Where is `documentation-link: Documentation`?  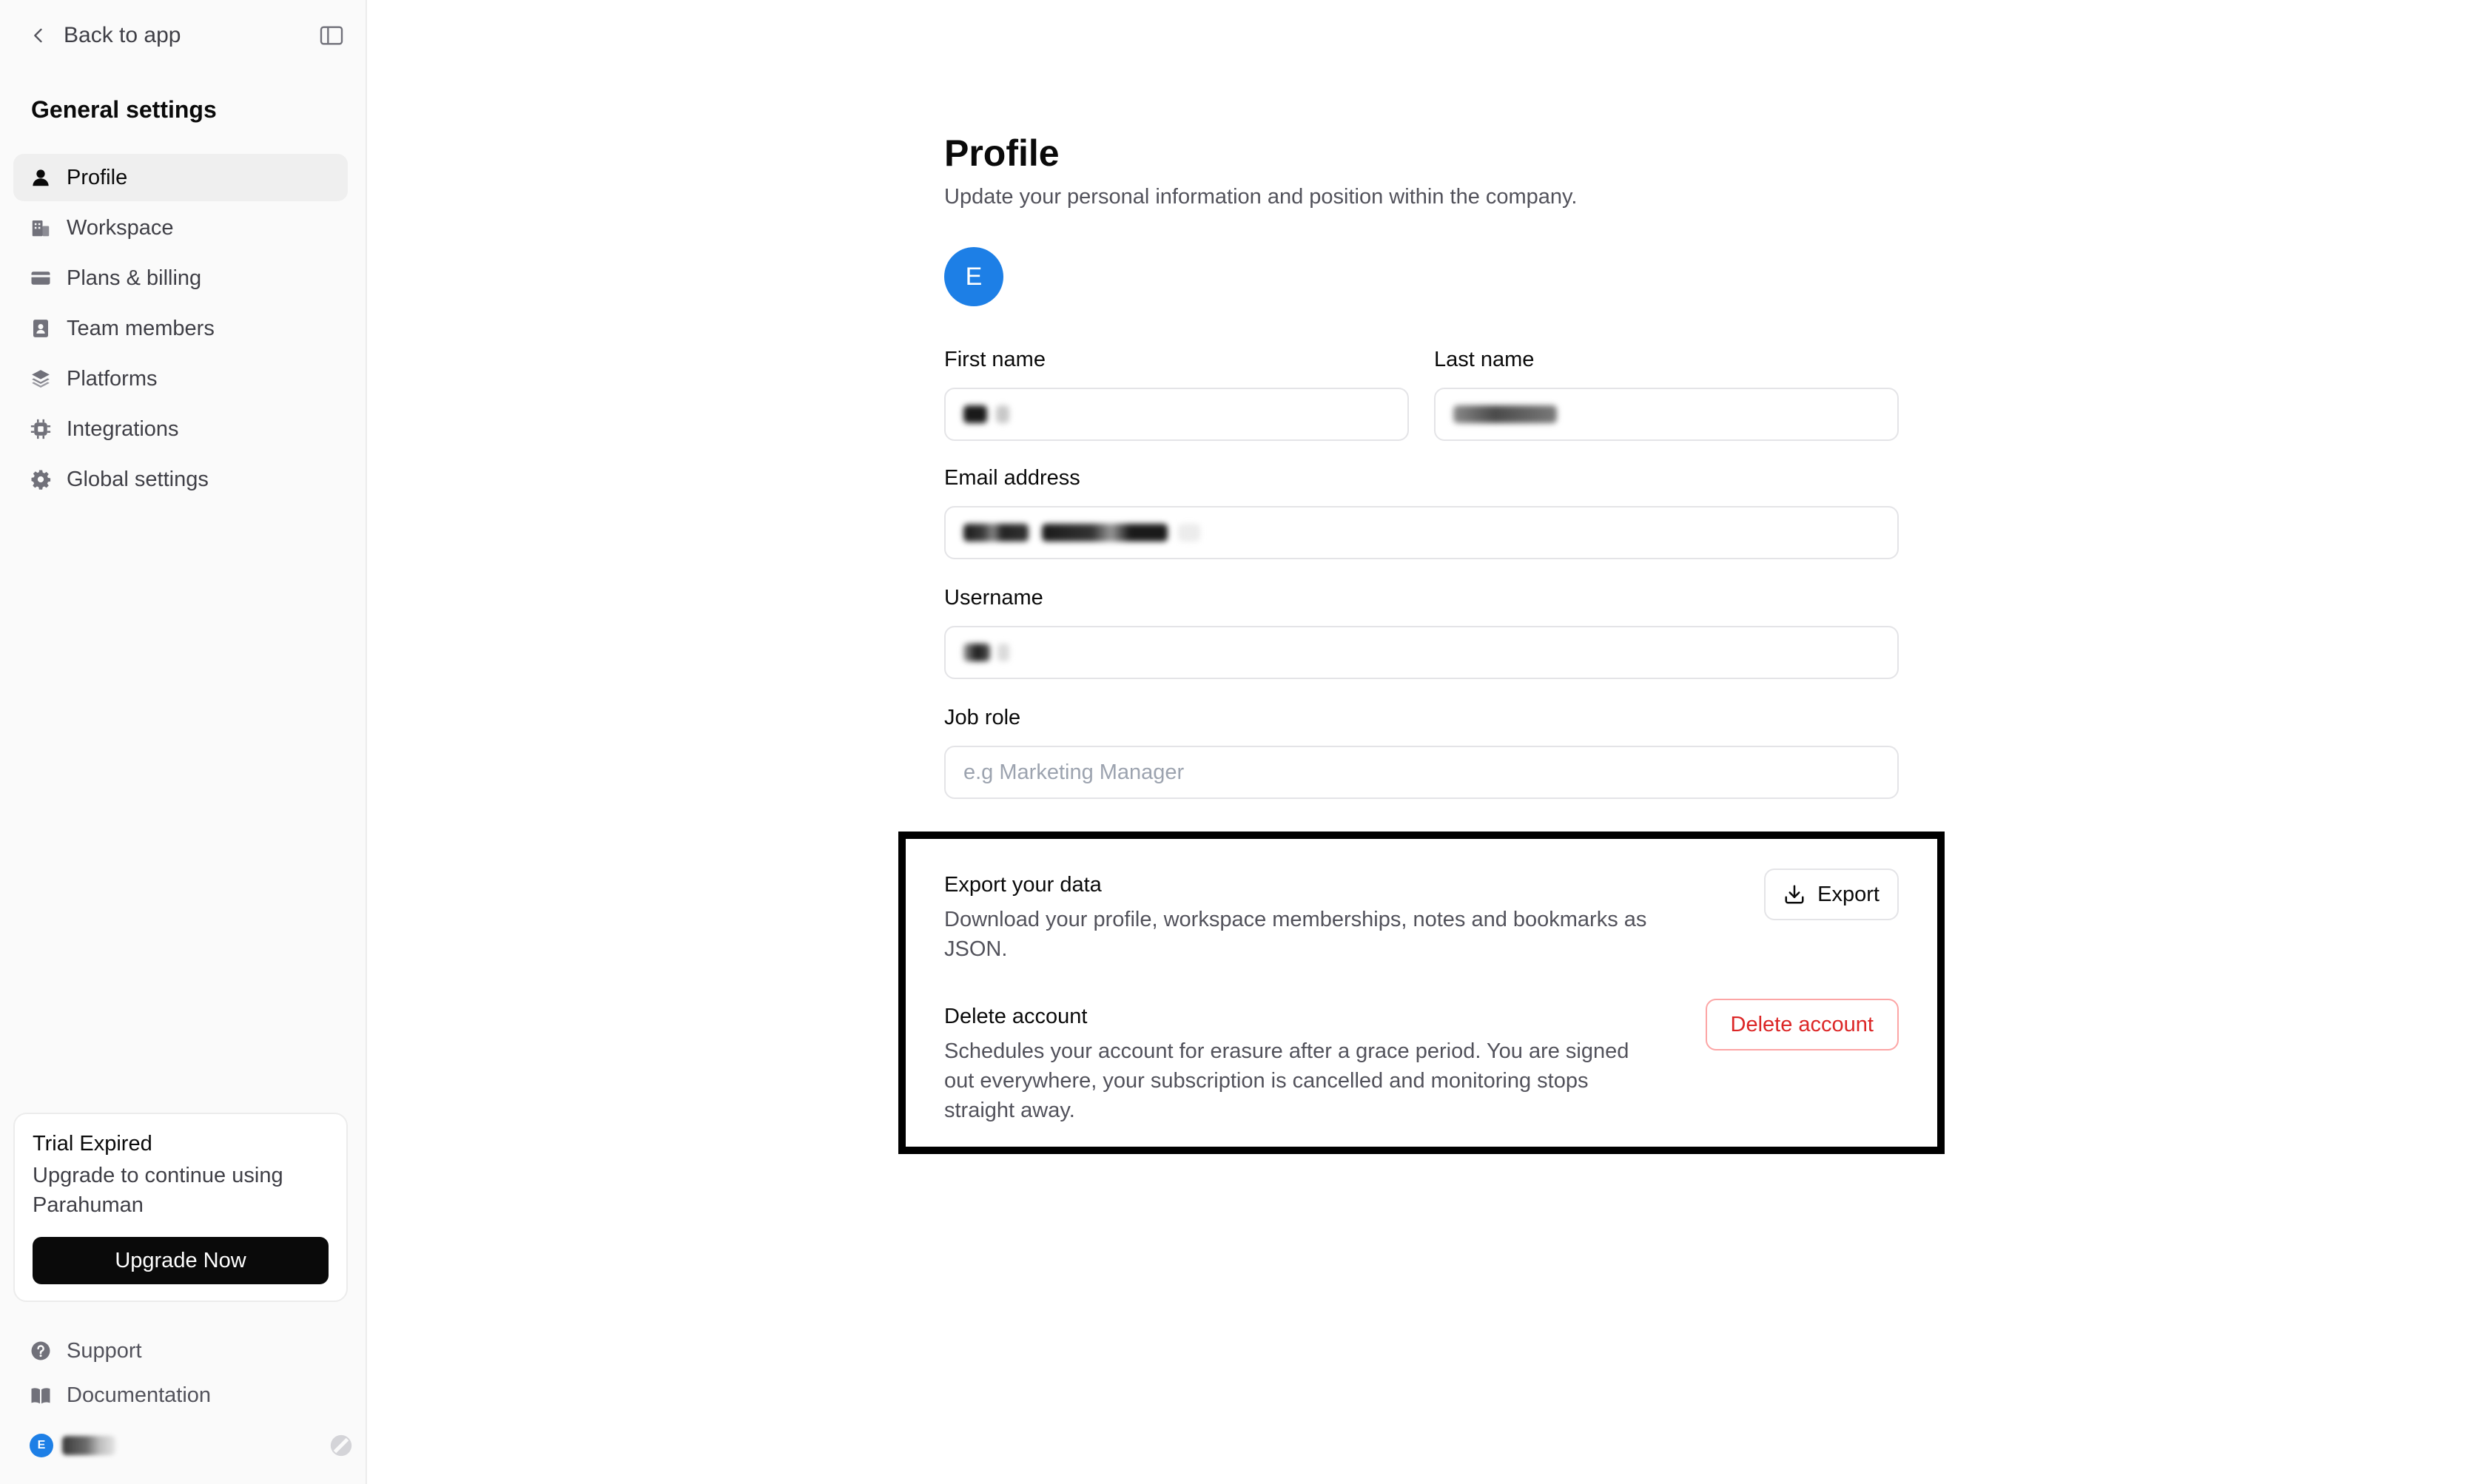
documentation-link: Documentation is located at coordinates (120, 1395).